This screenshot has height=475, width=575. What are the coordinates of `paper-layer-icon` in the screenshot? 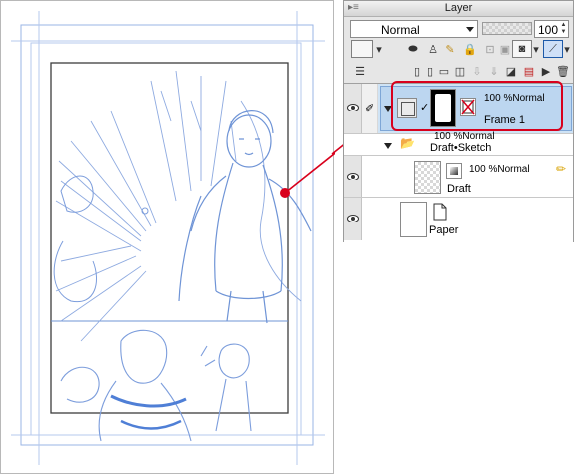 It's located at (440, 212).